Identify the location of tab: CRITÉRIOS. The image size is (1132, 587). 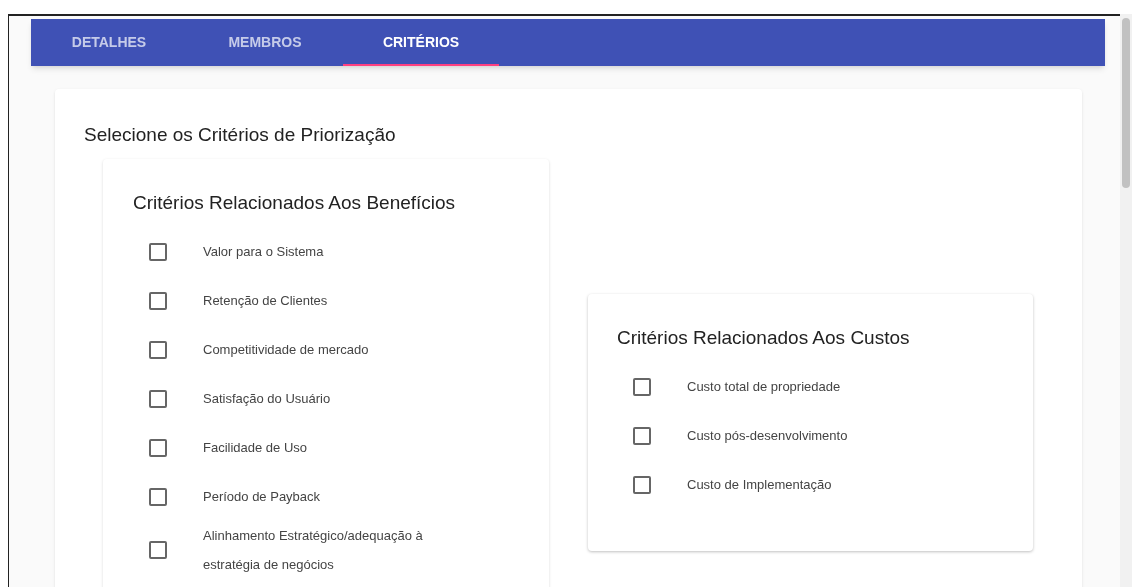
(421, 42).